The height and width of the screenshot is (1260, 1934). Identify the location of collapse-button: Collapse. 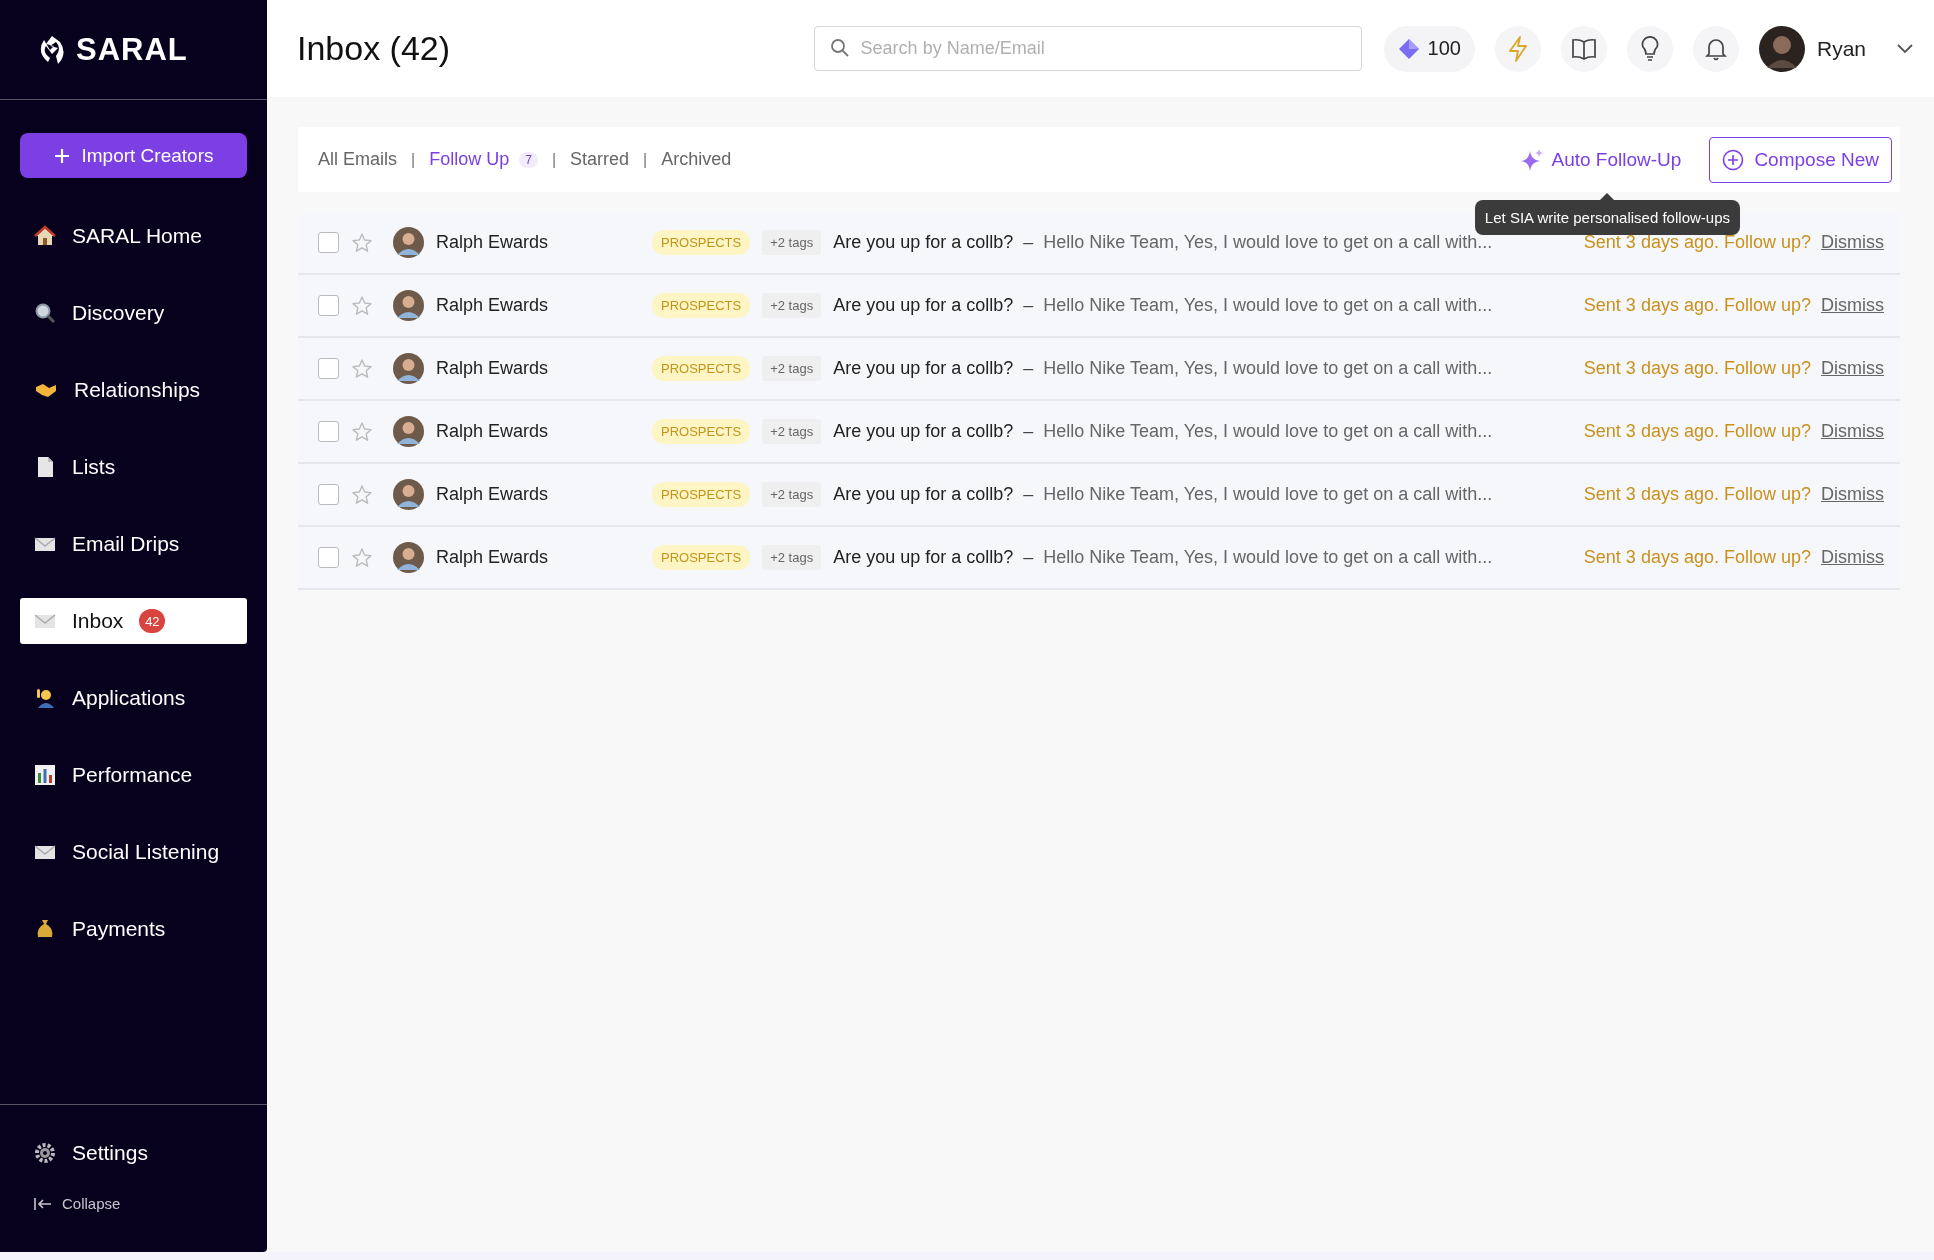
(140, 1203).